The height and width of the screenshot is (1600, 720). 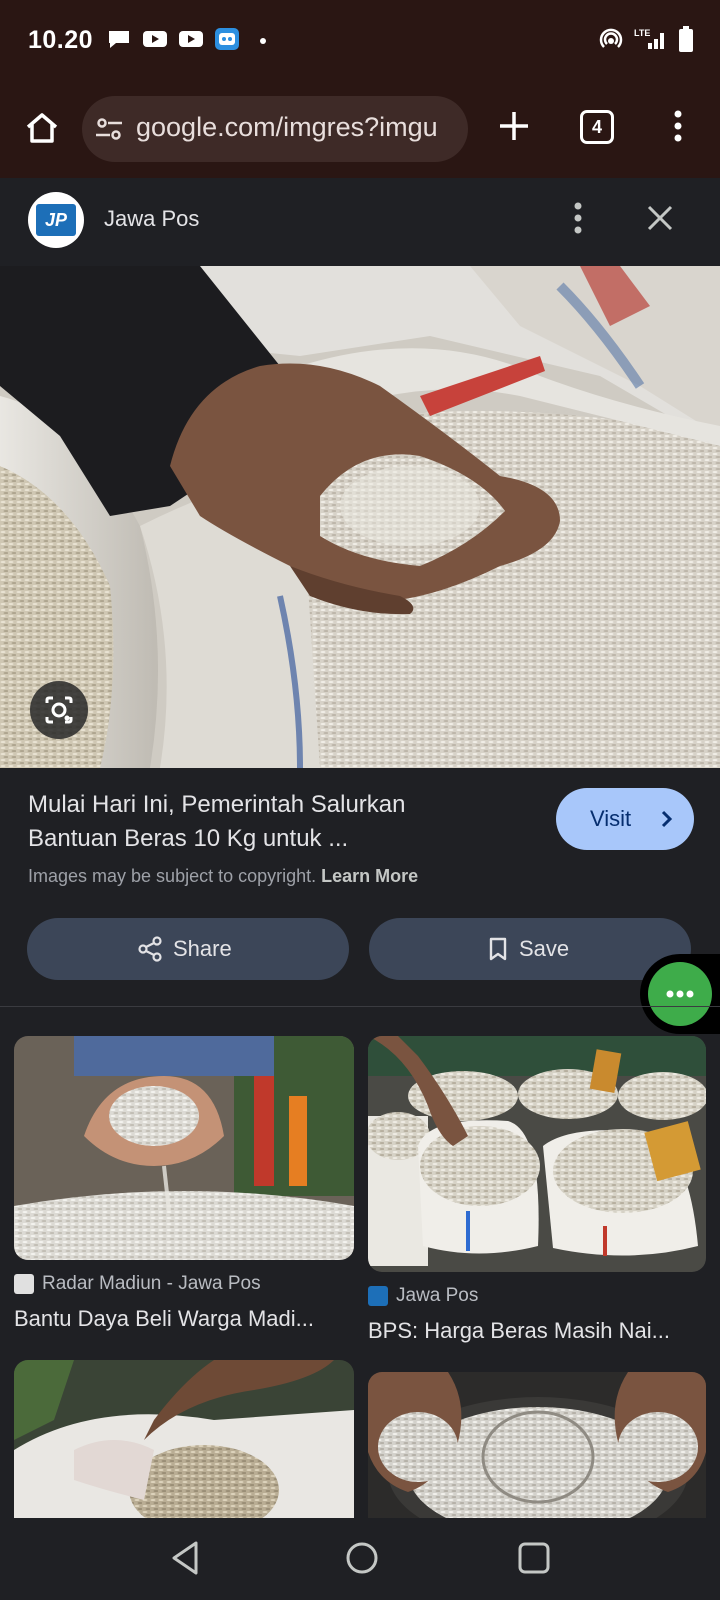 What do you see at coordinates (119, 39) in the screenshot?
I see `chat-icon` at bounding box center [119, 39].